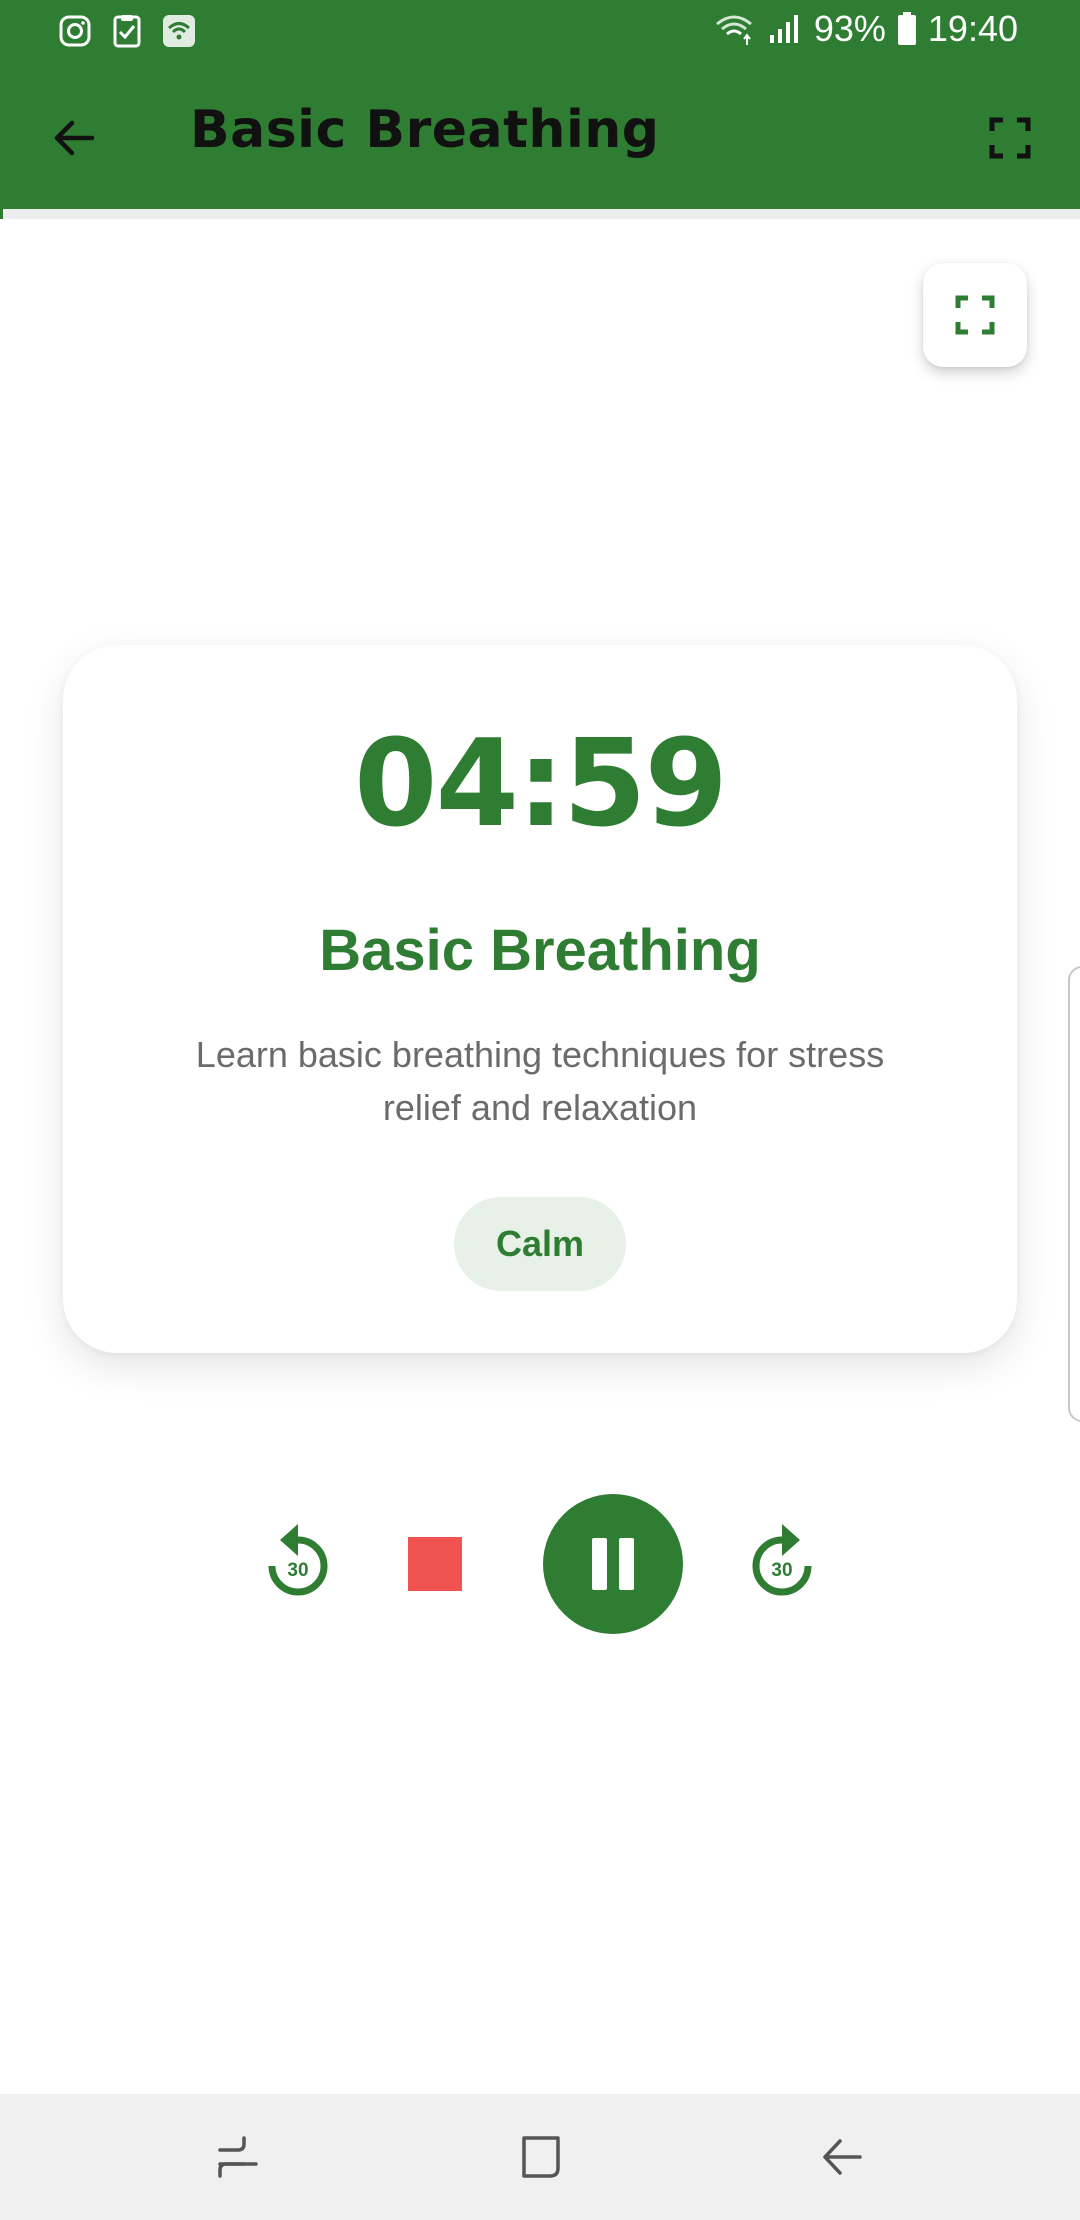  What do you see at coordinates (540, 32) in the screenshot?
I see `status-bar: 93% 19:40` at bounding box center [540, 32].